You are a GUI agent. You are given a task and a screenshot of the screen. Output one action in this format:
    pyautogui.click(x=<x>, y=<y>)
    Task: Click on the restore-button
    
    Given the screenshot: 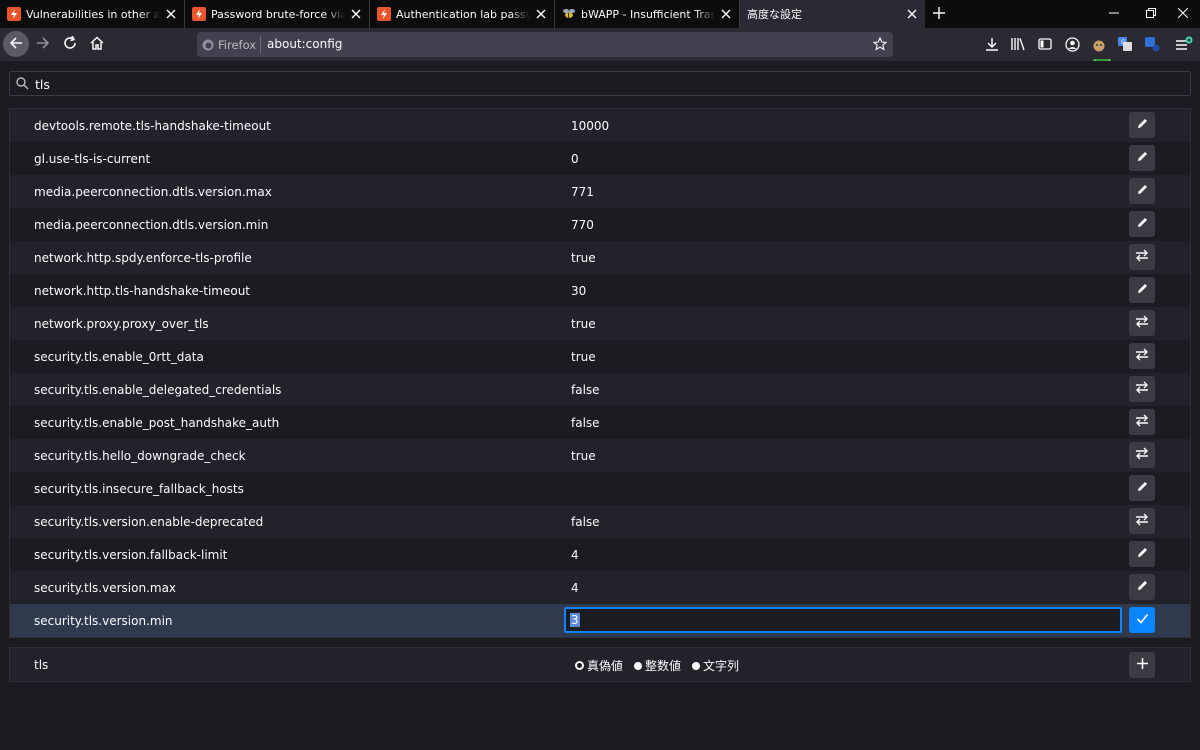 What is the action you would take?
    pyautogui.click(x=1151, y=14)
    